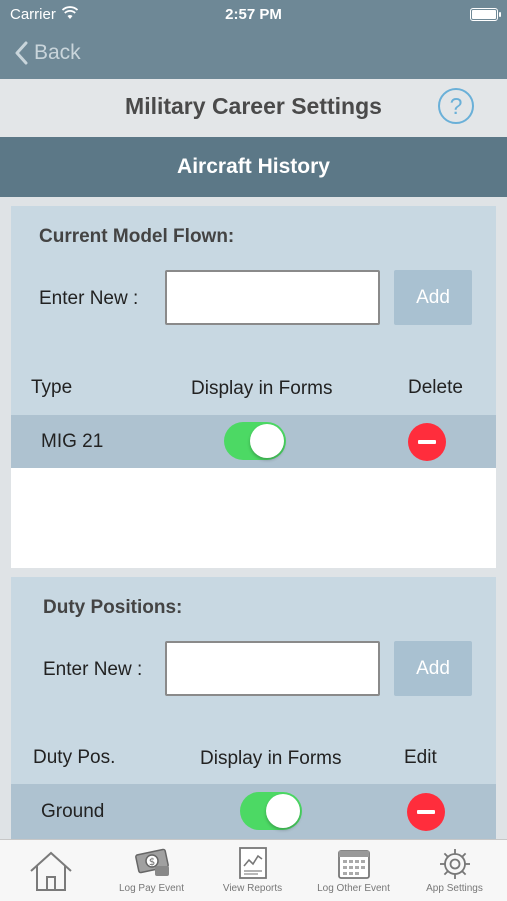 Image resolution: width=507 pixels, height=901 pixels. What do you see at coordinates (353, 888) in the screenshot?
I see `tab-log-other-event-label: Log Other Event` at bounding box center [353, 888].